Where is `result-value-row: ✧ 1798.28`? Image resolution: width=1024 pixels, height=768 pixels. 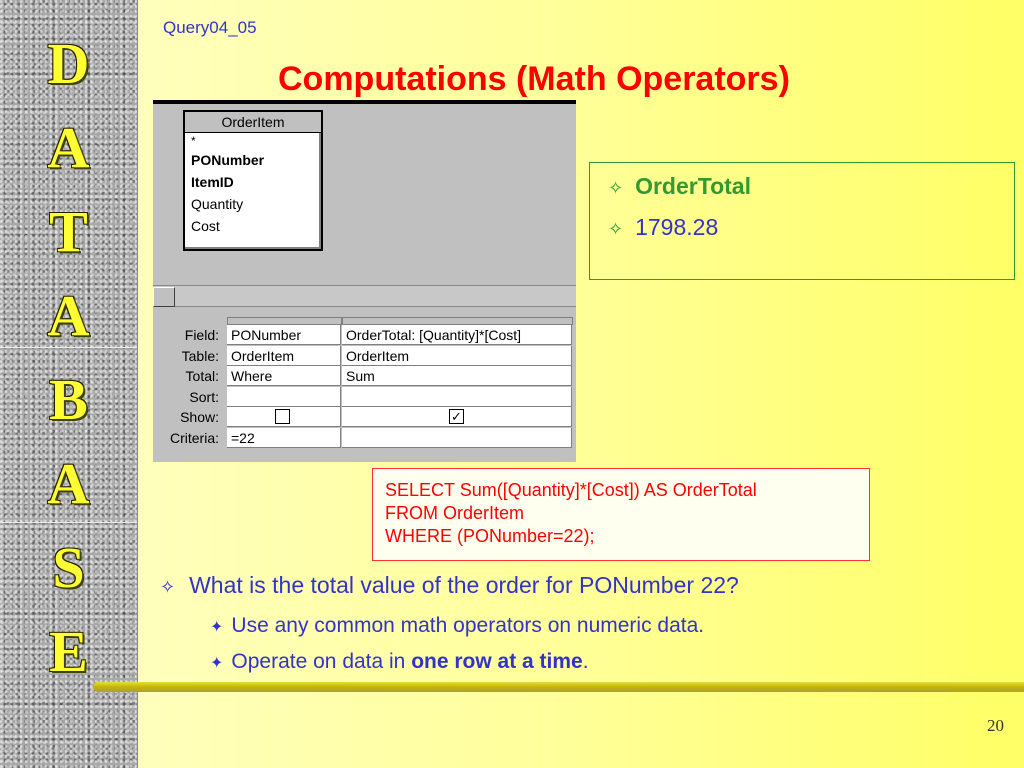 result-value-row: ✧ 1798.28 is located at coordinates (663, 227).